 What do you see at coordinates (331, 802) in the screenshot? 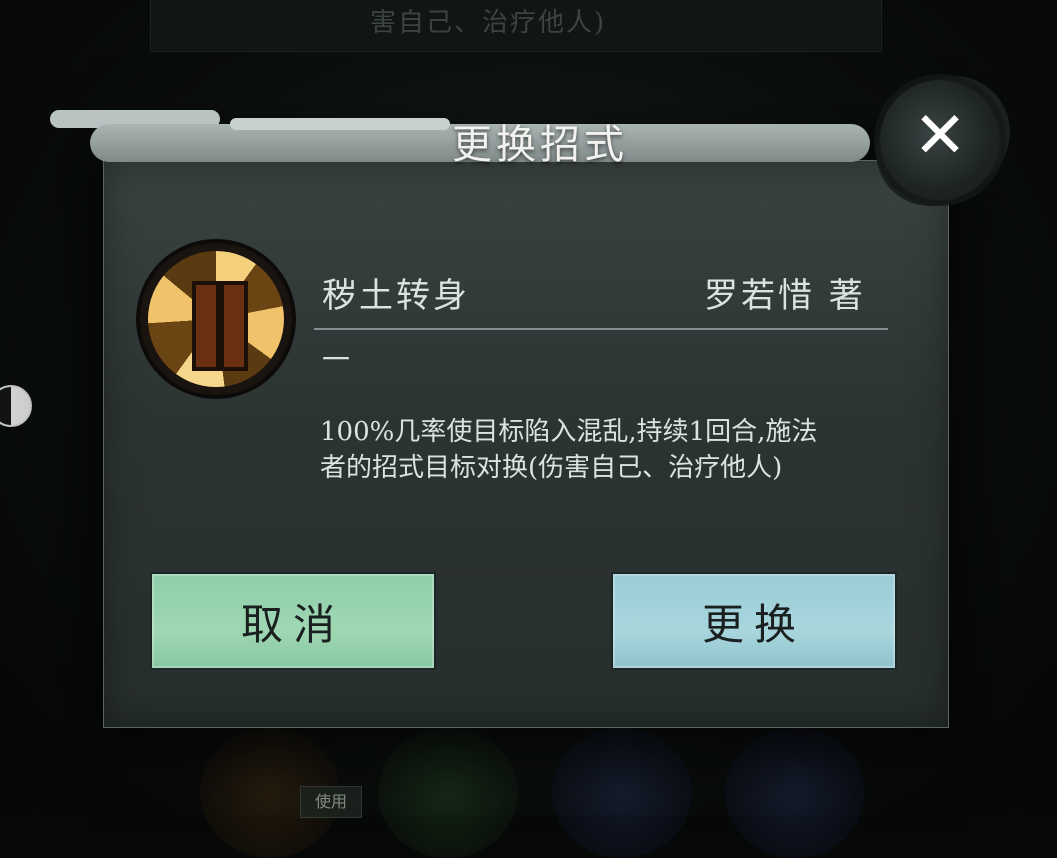
I see `use-tag: 使用` at bounding box center [331, 802].